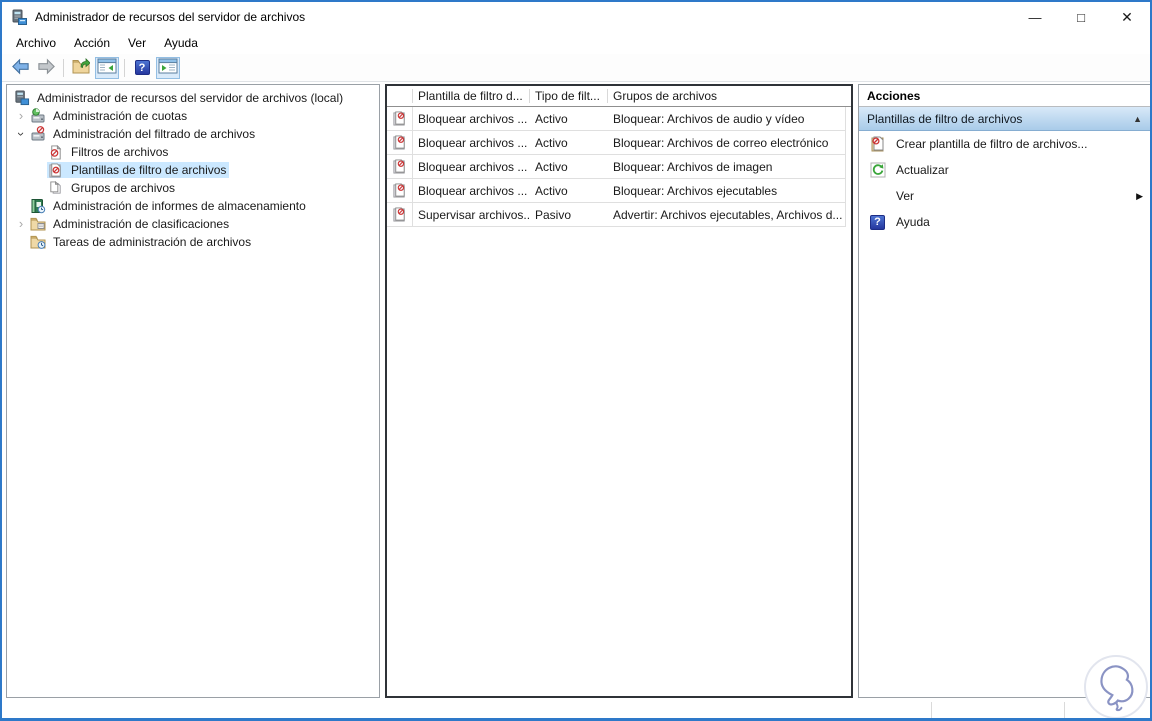 The image size is (1152, 721). I want to click on tree-item-label: Grupos de archivos, so click(123, 188).